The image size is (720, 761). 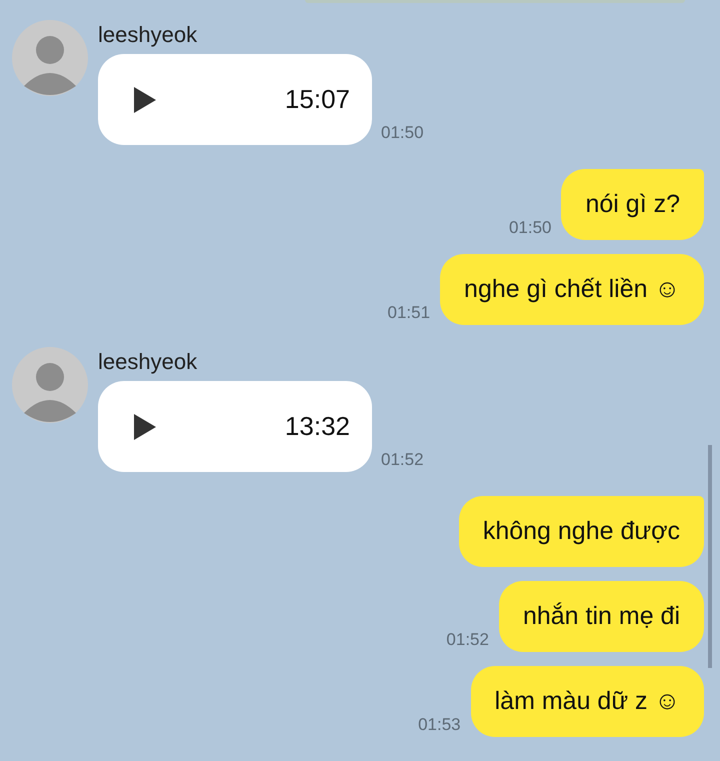 I want to click on message-bubble: làm màu dữ z ☺, so click(x=587, y=701).